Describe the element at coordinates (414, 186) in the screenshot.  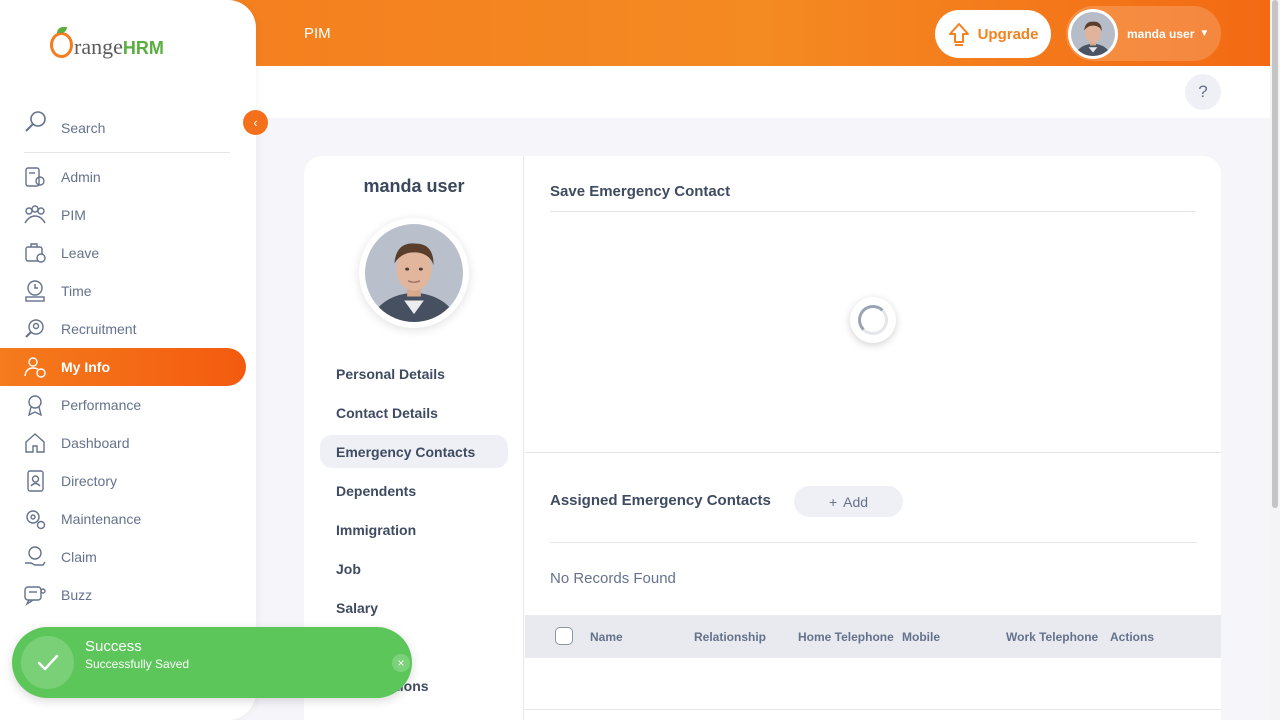
I see `employee-name: manda user` at that location.